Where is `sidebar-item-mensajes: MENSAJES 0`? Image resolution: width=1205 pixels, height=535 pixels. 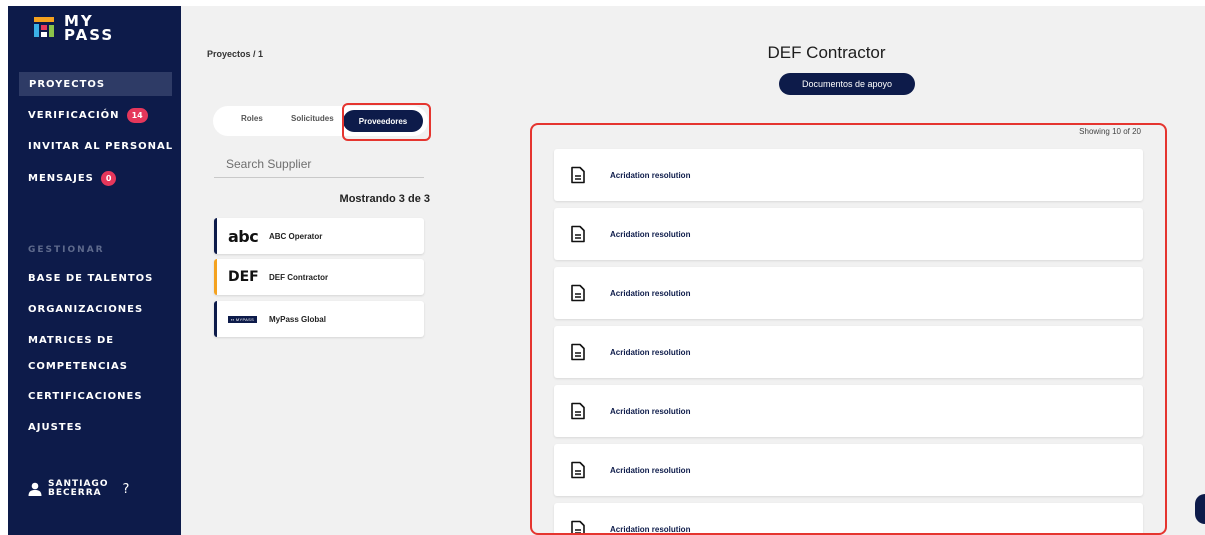
sidebar-item-mensajes: MENSAJES 0 is located at coordinates (94, 178).